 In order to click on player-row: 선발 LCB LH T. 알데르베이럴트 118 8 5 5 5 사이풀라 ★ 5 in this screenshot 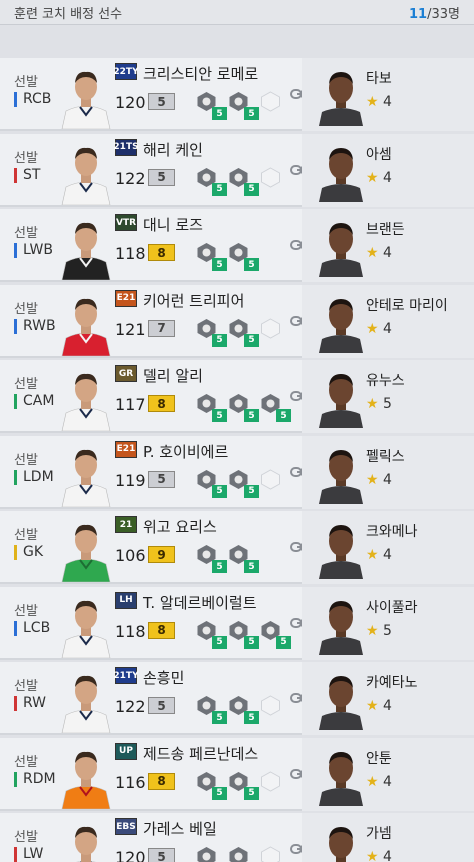, I will do `click(237, 623)`.